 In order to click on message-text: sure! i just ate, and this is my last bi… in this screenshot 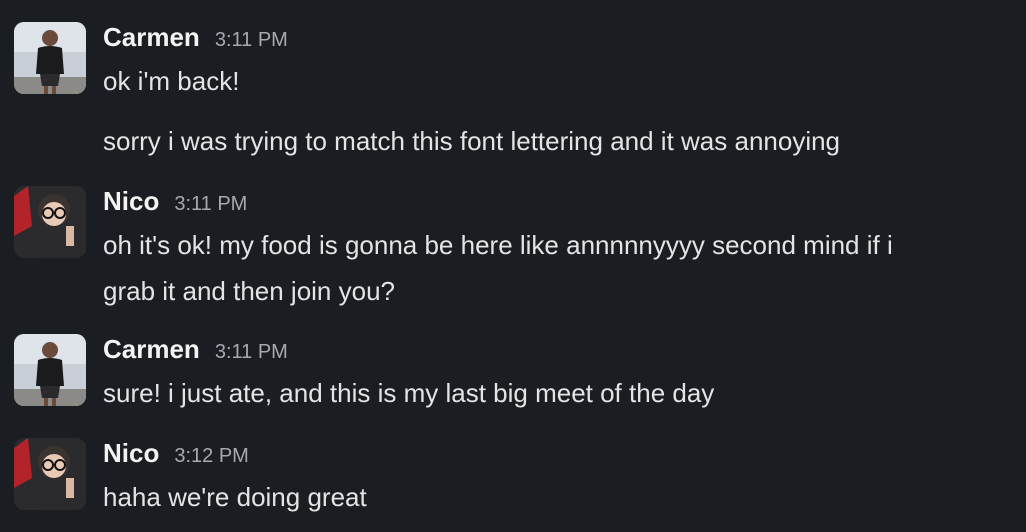, I will do `click(409, 393)`.